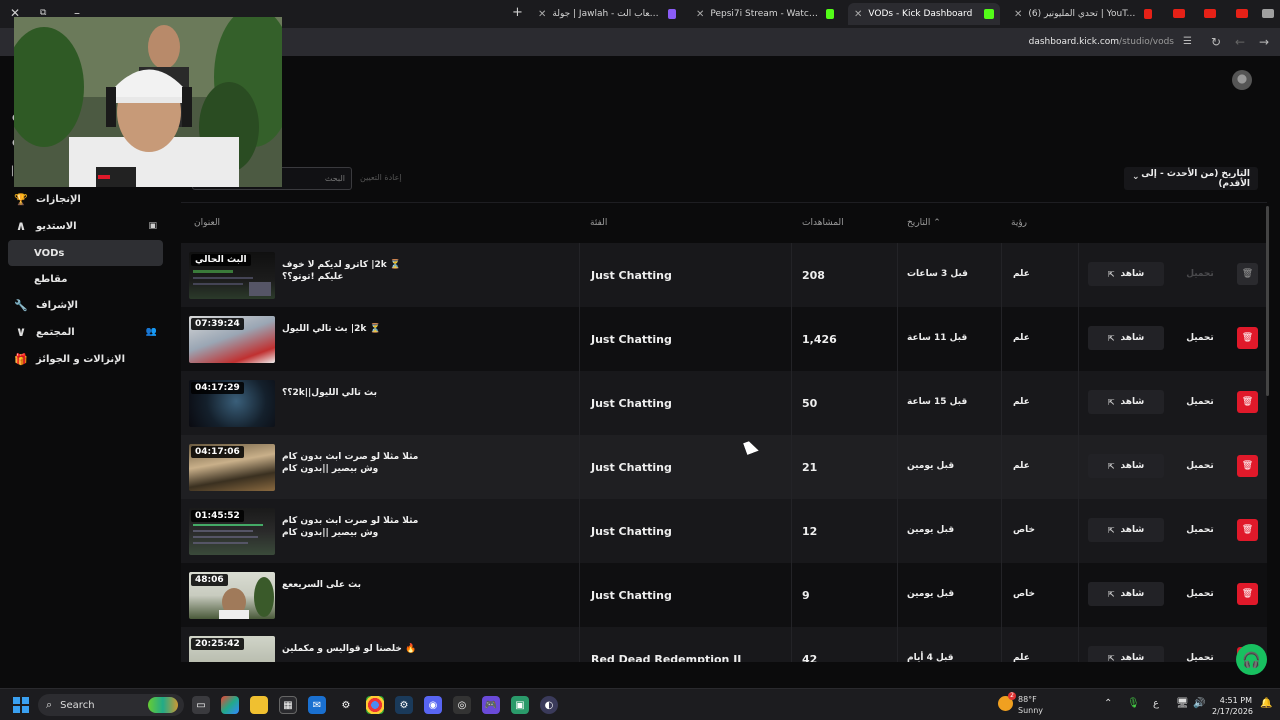 The height and width of the screenshot is (720, 1280). Describe the element at coordinates (1266, 703) in the screenshot. I see `notification-icon: 🔔` at that location.